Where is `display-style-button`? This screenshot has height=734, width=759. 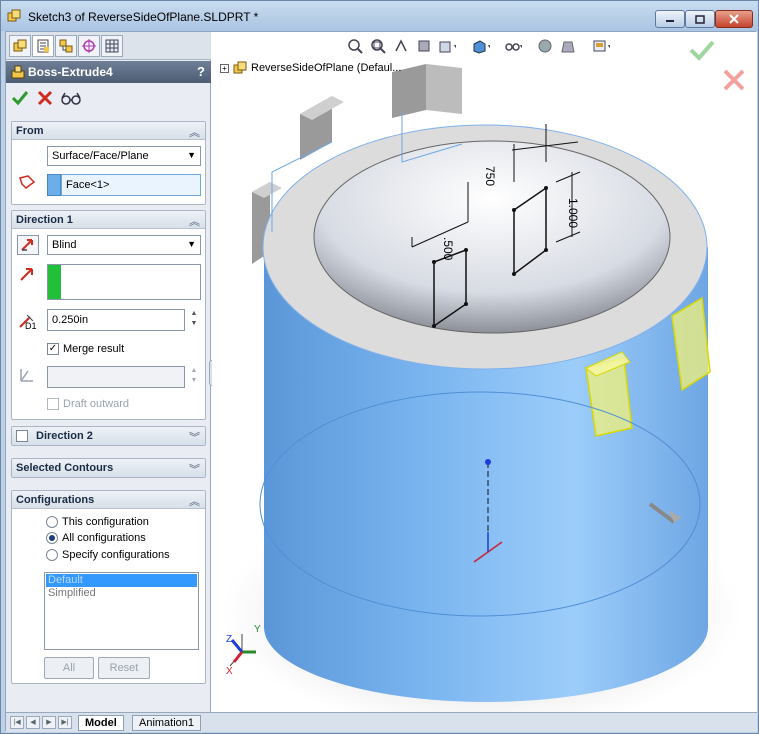
display-style-button is located at coordinates (481, 46).